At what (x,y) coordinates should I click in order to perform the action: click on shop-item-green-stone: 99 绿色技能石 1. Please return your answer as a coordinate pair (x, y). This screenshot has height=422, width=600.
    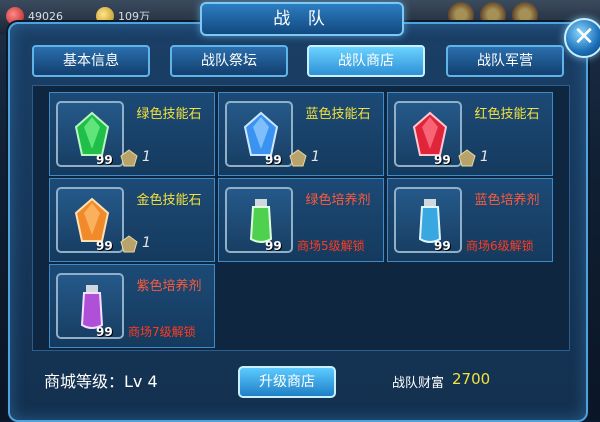
    Looking at the image, I should click on (132, 134).